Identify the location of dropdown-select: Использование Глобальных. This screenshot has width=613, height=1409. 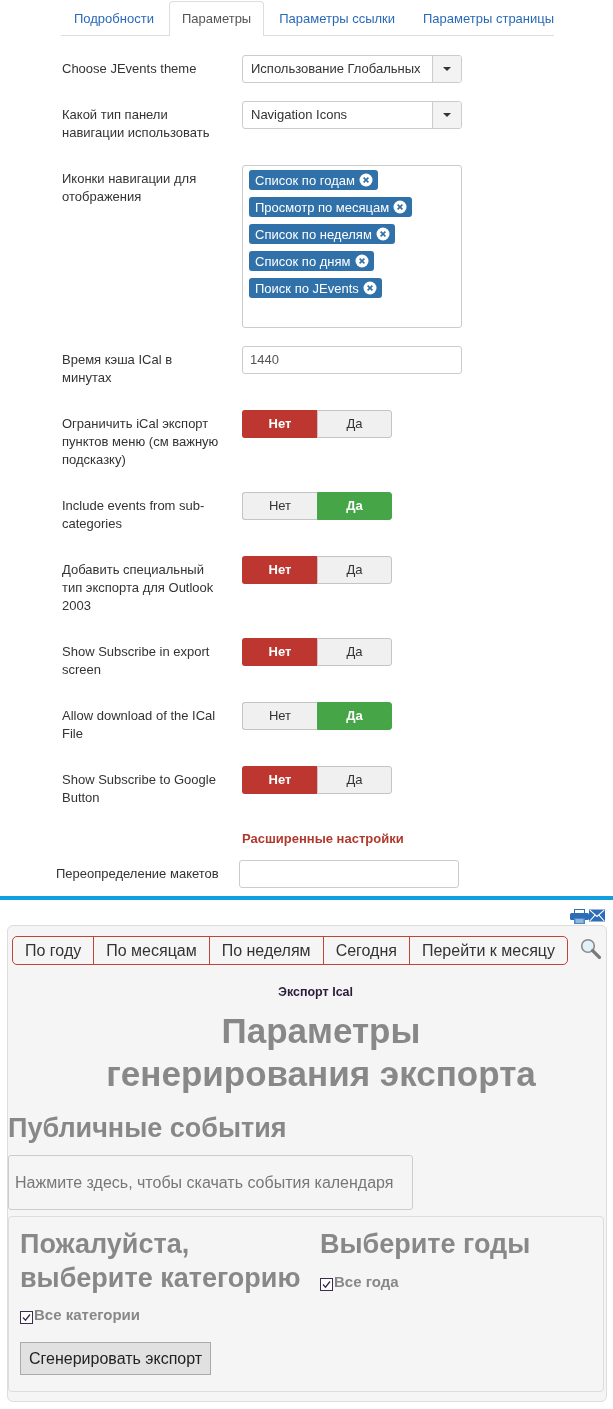
(352, 69).